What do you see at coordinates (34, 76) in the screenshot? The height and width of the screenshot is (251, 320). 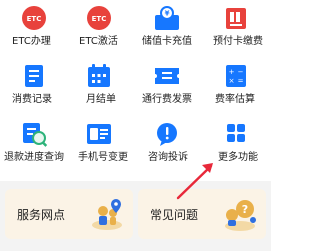 I see `document-list-icon` at bounding box center [34, 76].